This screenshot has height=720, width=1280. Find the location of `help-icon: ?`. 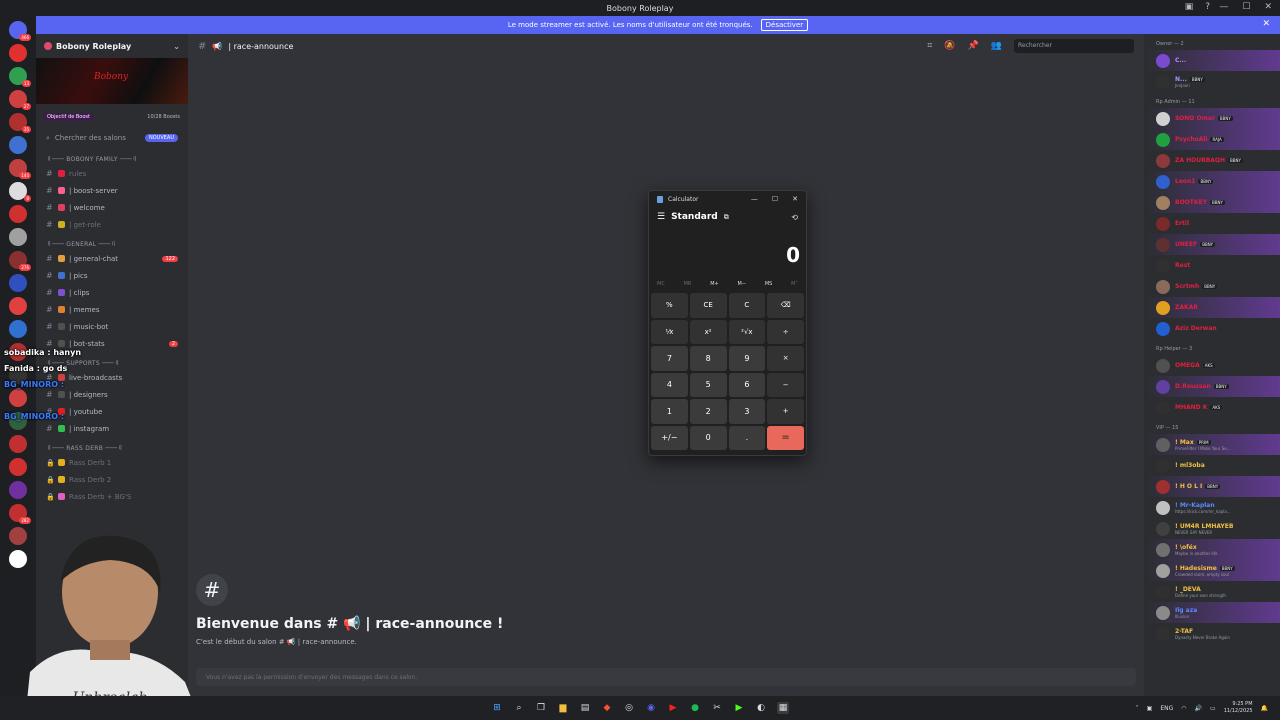

help-icon: ? is located at coordinates (1207, 7).